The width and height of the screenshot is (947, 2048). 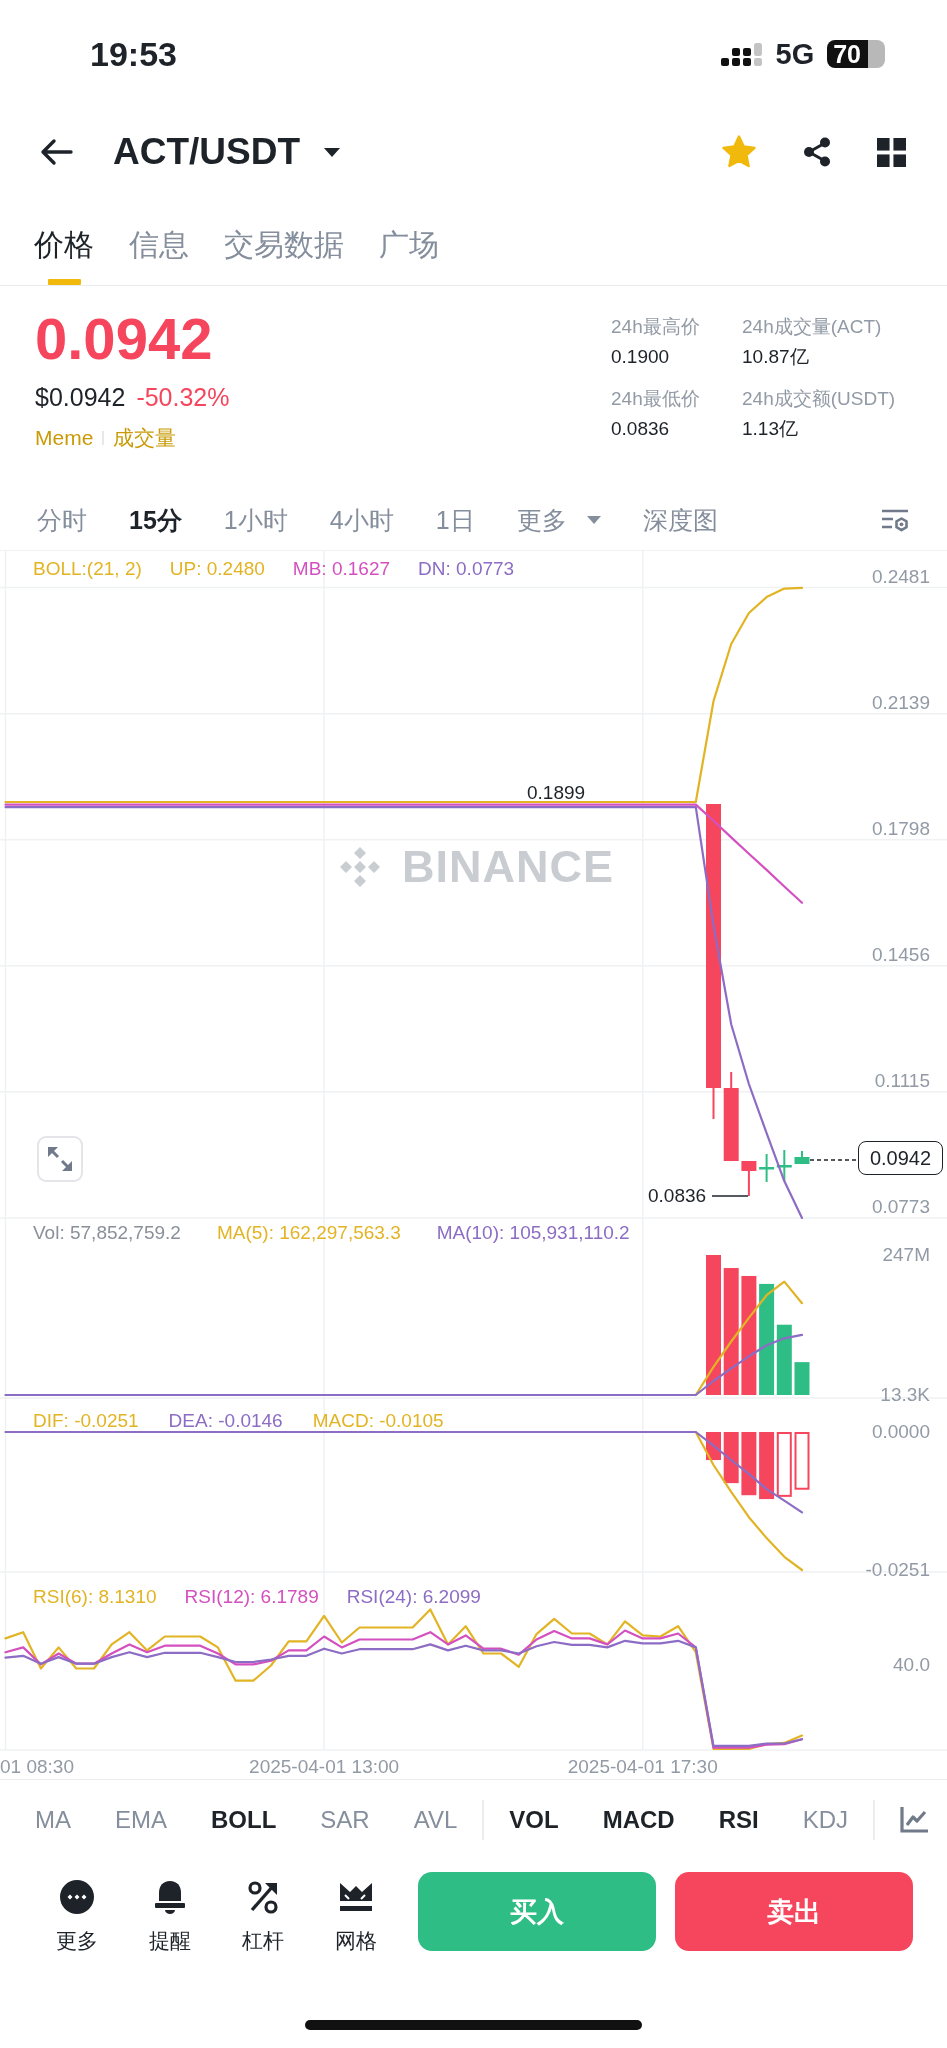 What do you see at coordinates (124, 339) in the screenshot?
I see `last-price: 0.0942` at bounding box center [124, 339].